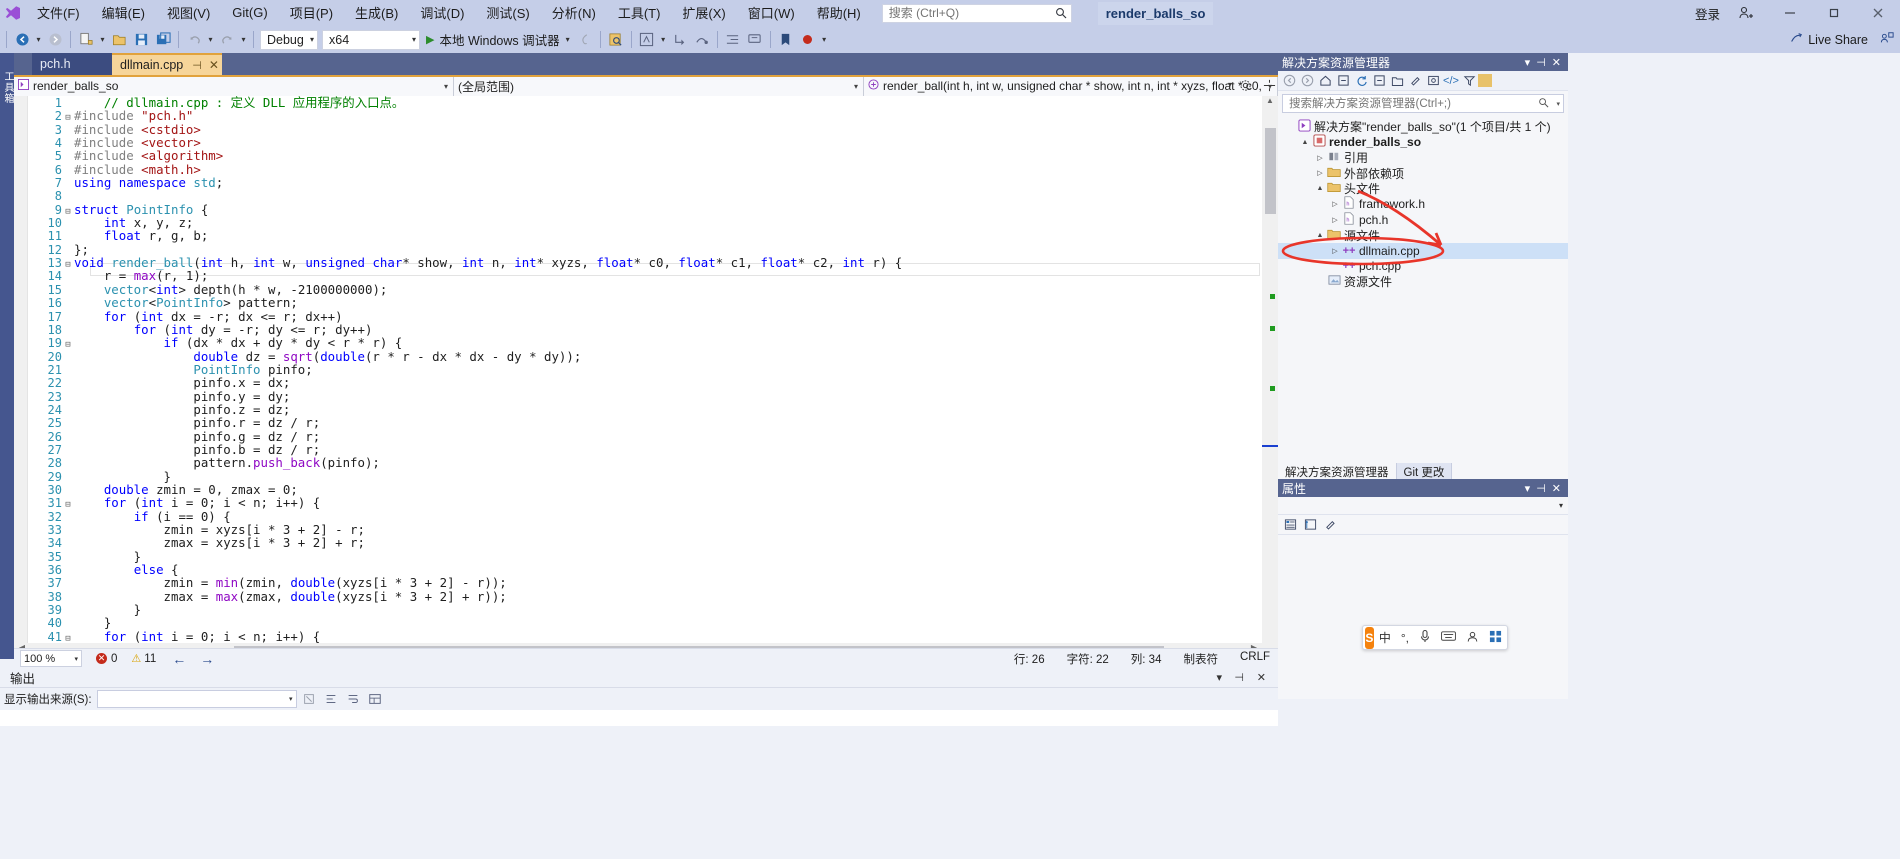  What do you see at coordinates (1887, 39) in the screenshot?
I see `share-session-icon` at bounding box center [1887, 39].